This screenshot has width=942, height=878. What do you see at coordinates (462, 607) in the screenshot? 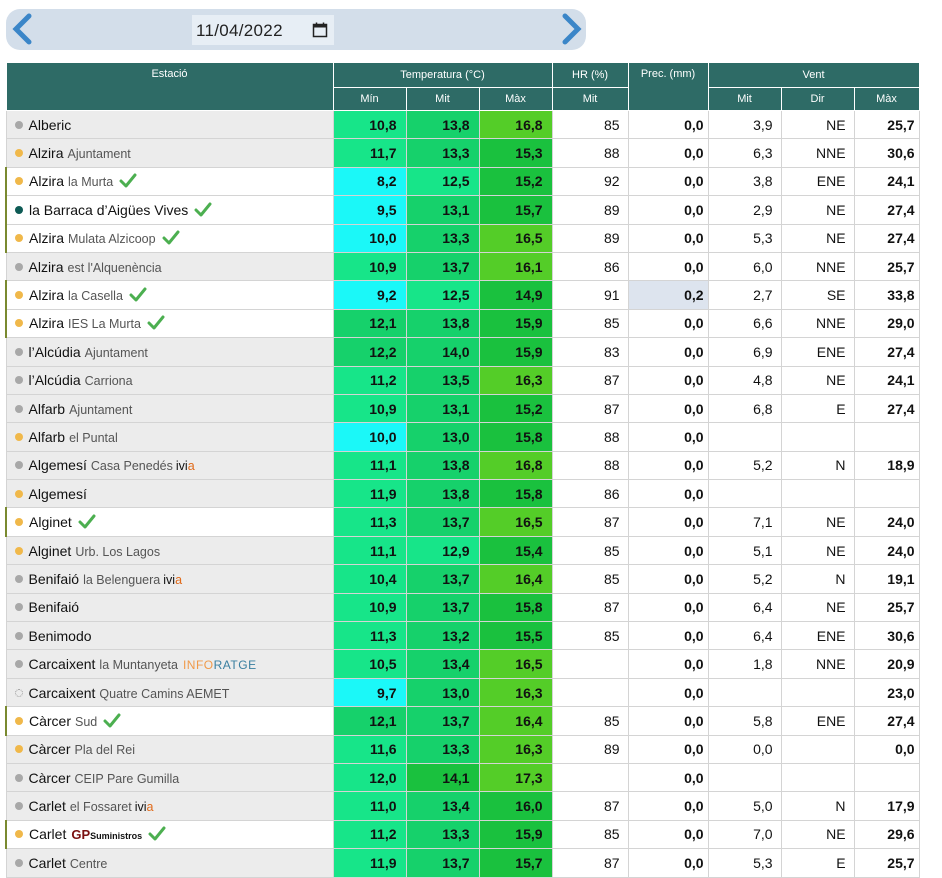
I see `table-row: Benifaió 10,9 13,7 15,8 87 0,0 6,4 NE 25,7` at bounding box center [462, 607].